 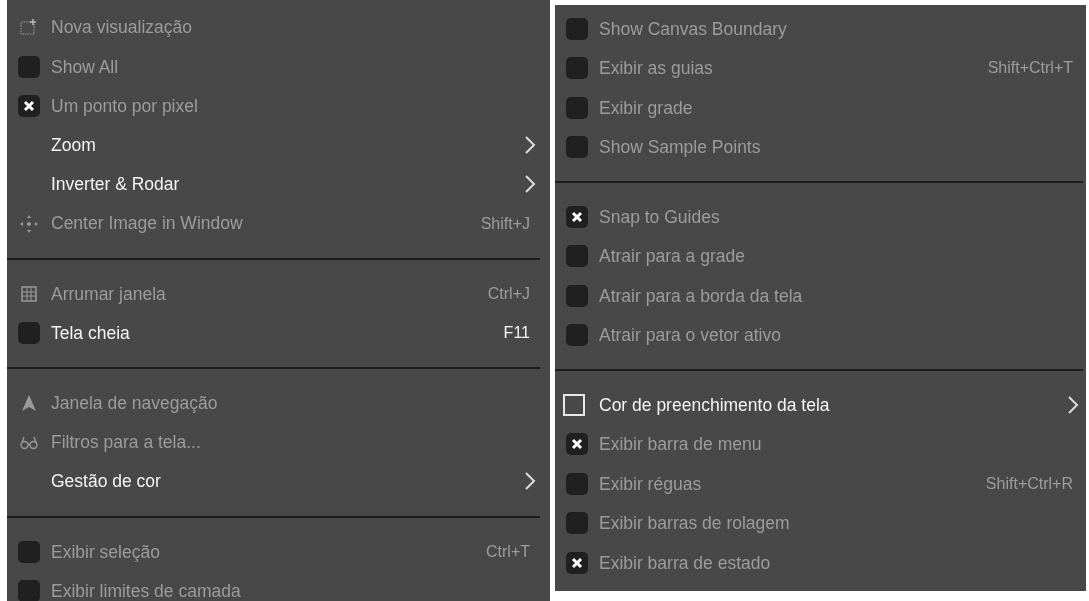 I want to click on menu-item-label: Gestão de cor, so click(x=106, y=482).